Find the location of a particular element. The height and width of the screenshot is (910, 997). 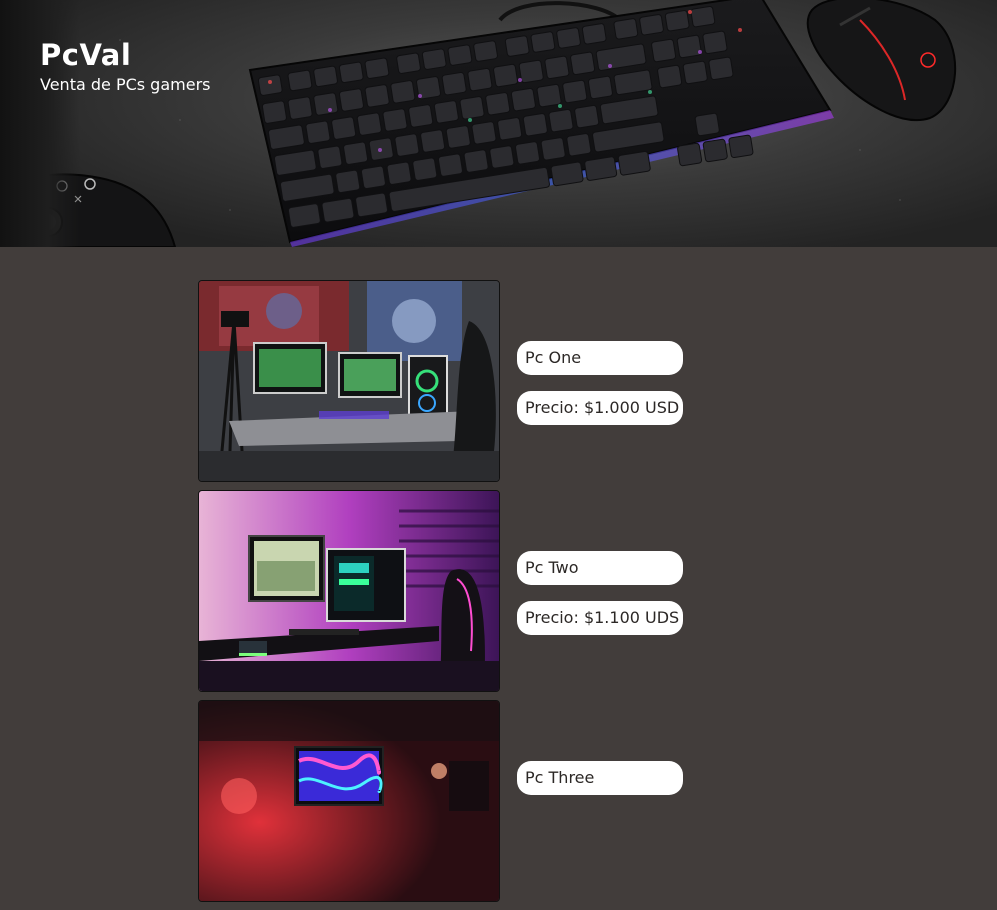

product-info: Pc Two Precio: $1.100 UDS is located at coordinates (600, 593).